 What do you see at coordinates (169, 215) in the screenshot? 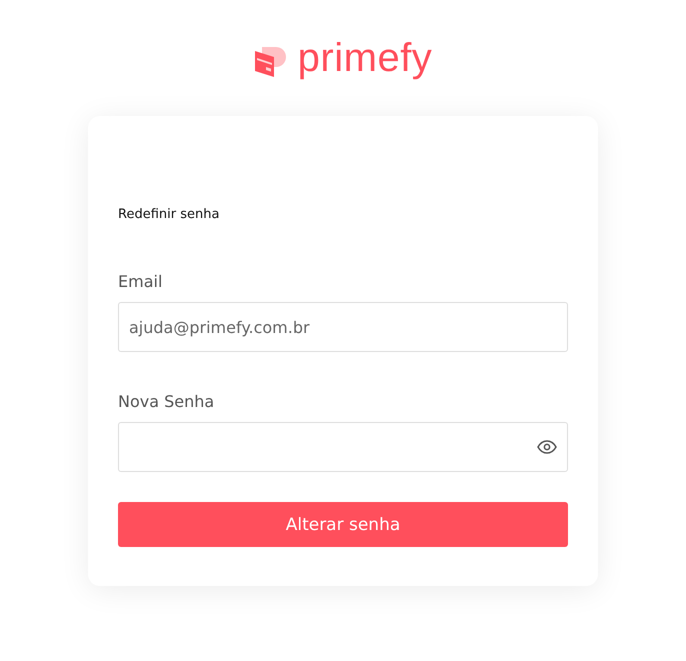
I see `form-title: Redefinir senha` at bounding box center [169, 215].